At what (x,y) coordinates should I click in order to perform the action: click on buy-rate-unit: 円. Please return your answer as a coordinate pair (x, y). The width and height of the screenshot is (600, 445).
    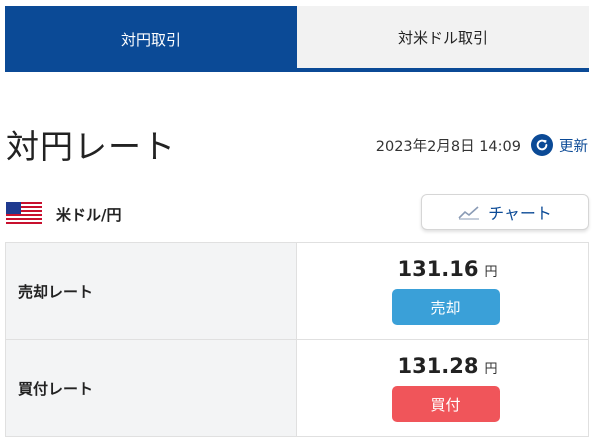
    Looking at the image, I should click on (491, 369).